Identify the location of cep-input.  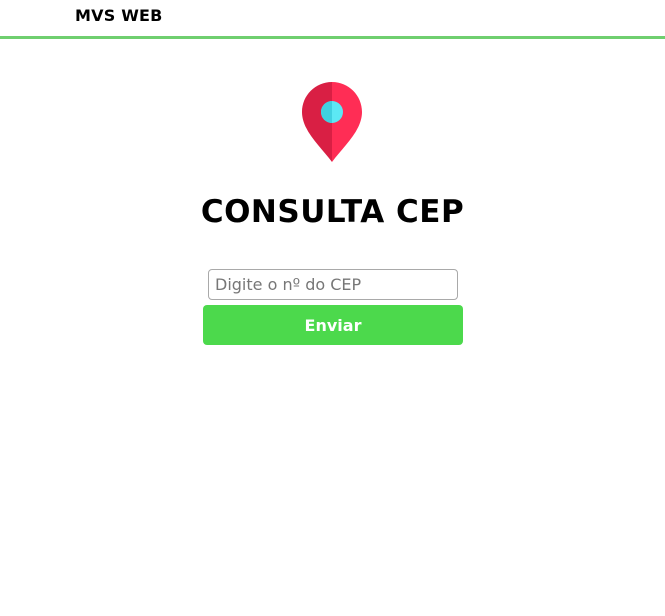
(333, 284).